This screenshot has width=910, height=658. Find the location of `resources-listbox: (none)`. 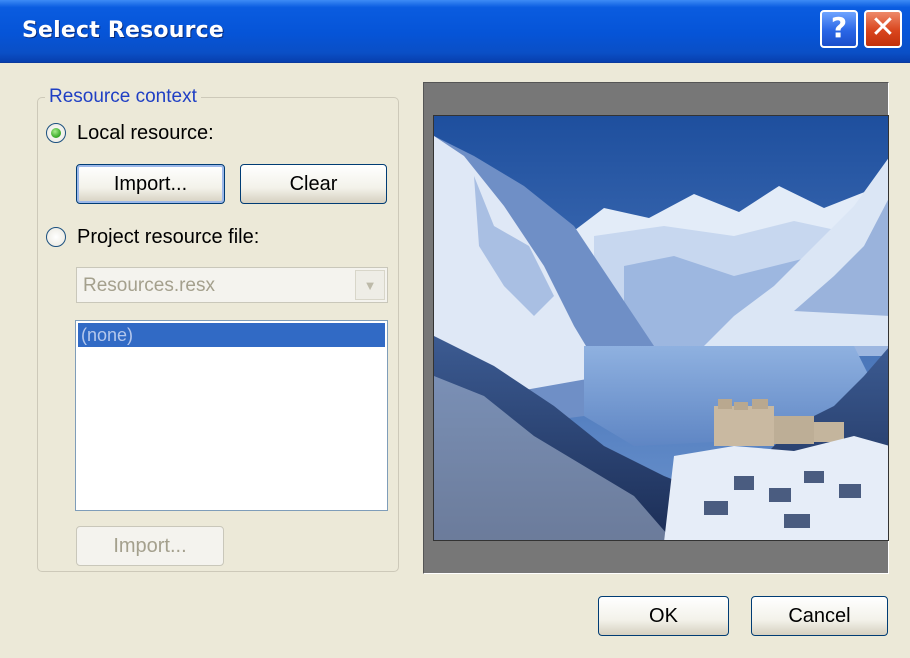

resources-listbox: (none) is located at coordinates (231, 415).